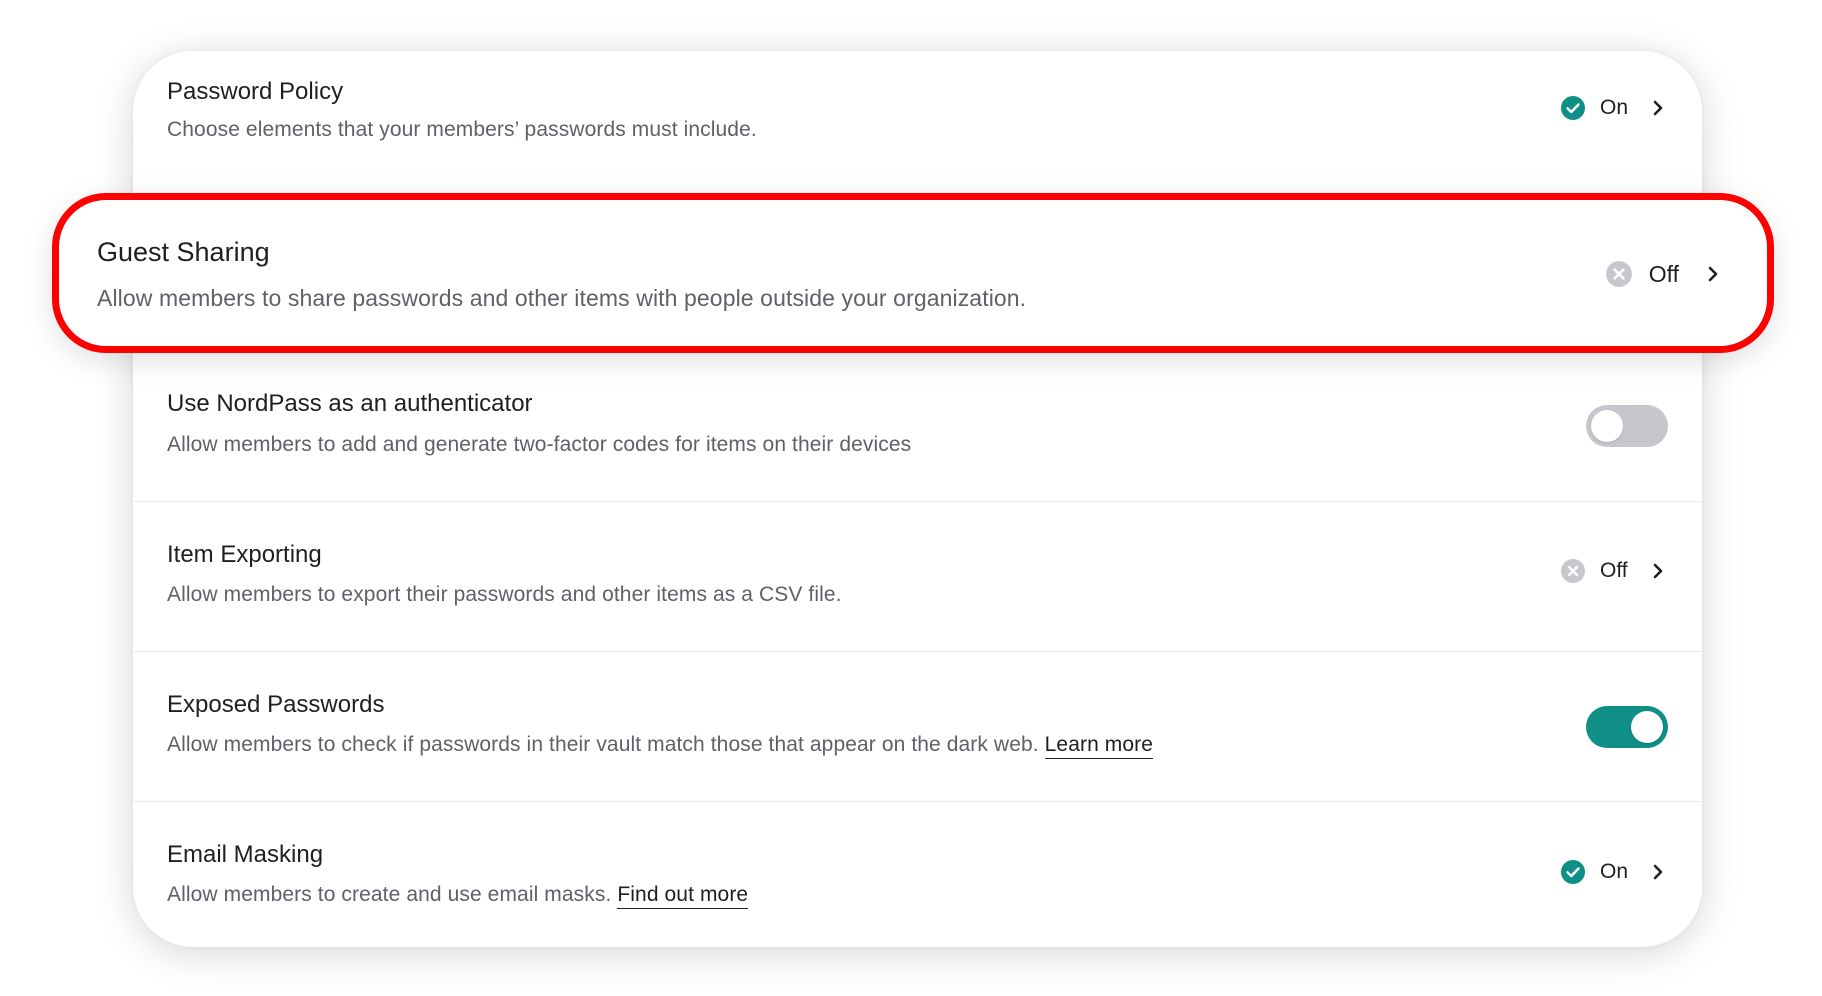 The image size is (1822, 996). Describe the element at coordinates (350, 403) in the screenshot. I see `policy-title: Use NordPass as an authenticator` at that location.